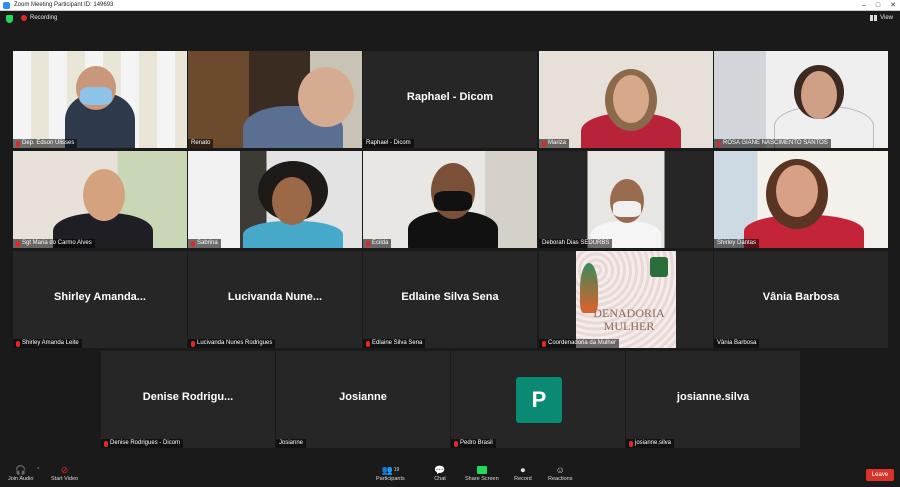  I want to click on participants-button: 👥 19 Participants, so click(390, 473).